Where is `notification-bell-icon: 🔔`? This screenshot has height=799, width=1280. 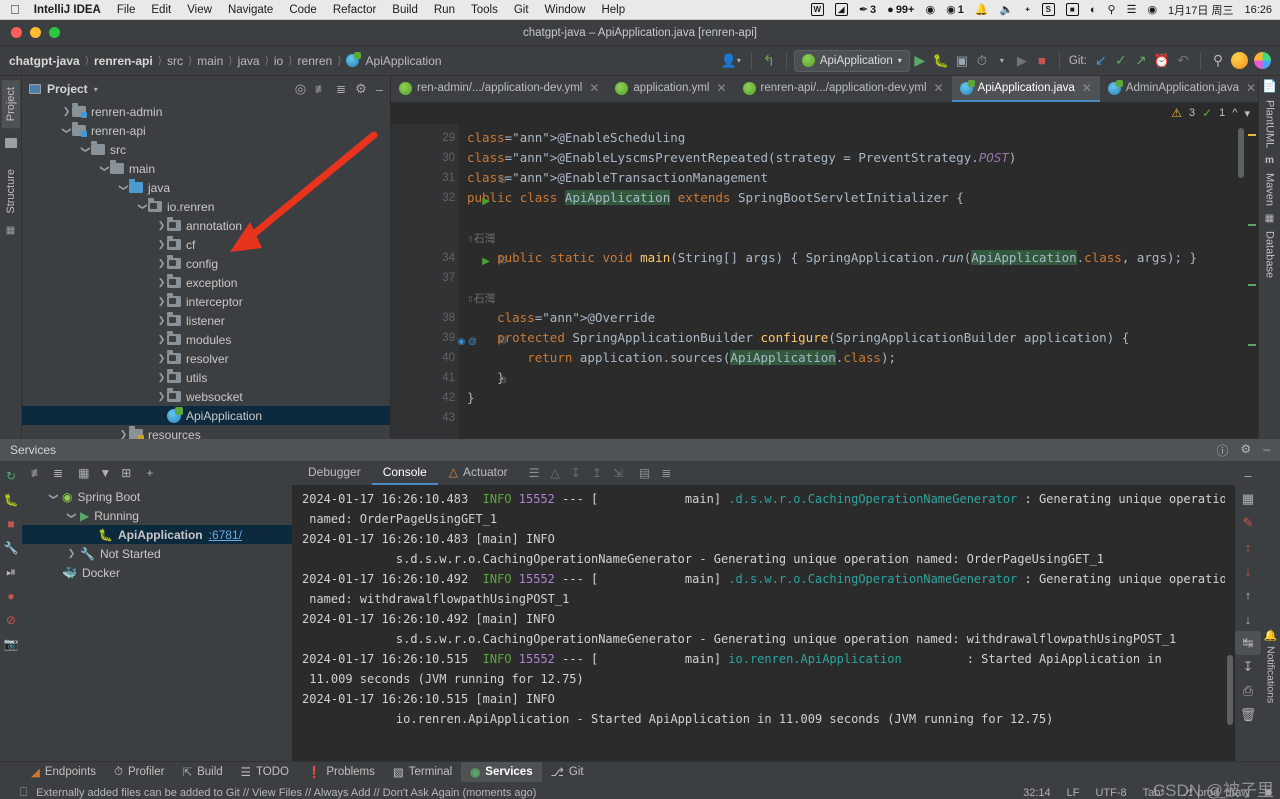 notification-bell-icon: 🔔 is located at coordinates (982, 9).